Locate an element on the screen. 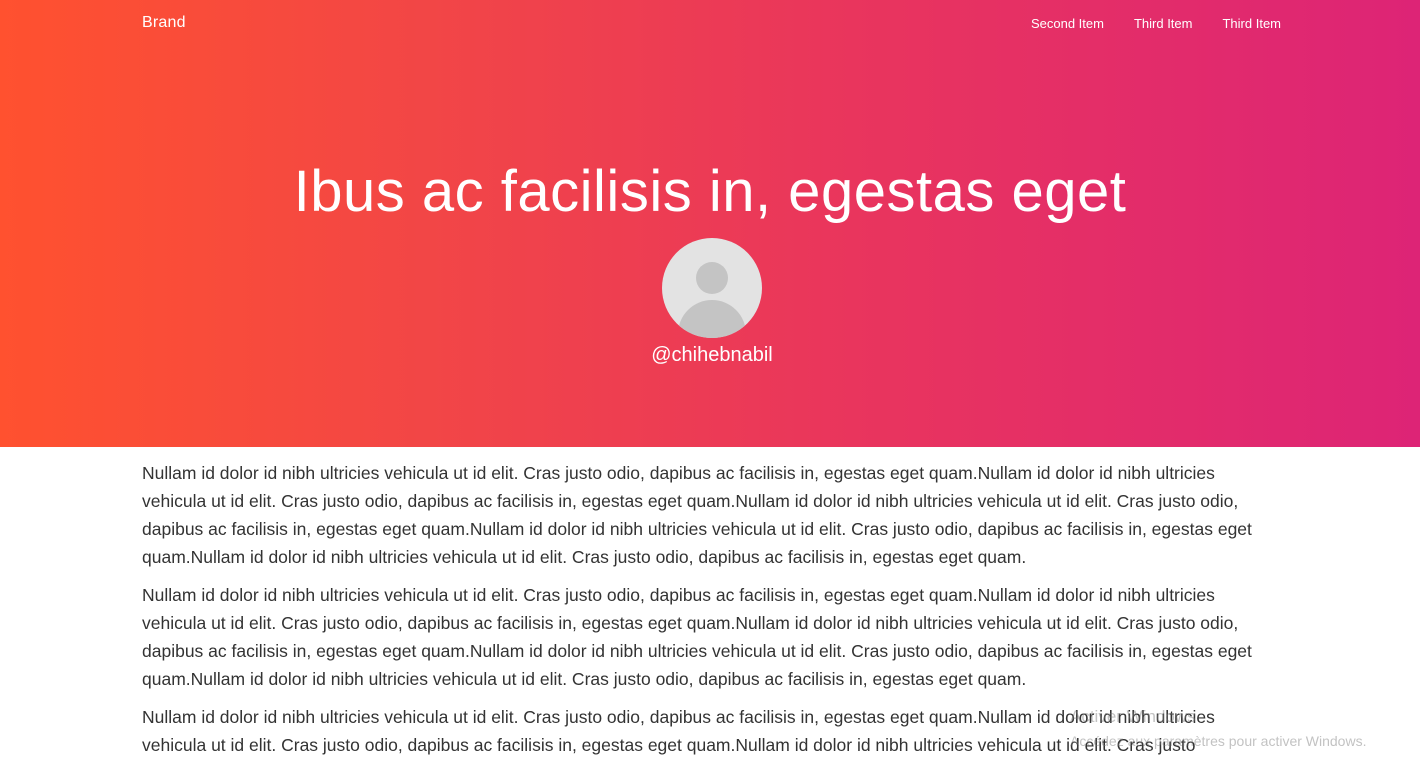  avatar is located at coordinates (712, 288).